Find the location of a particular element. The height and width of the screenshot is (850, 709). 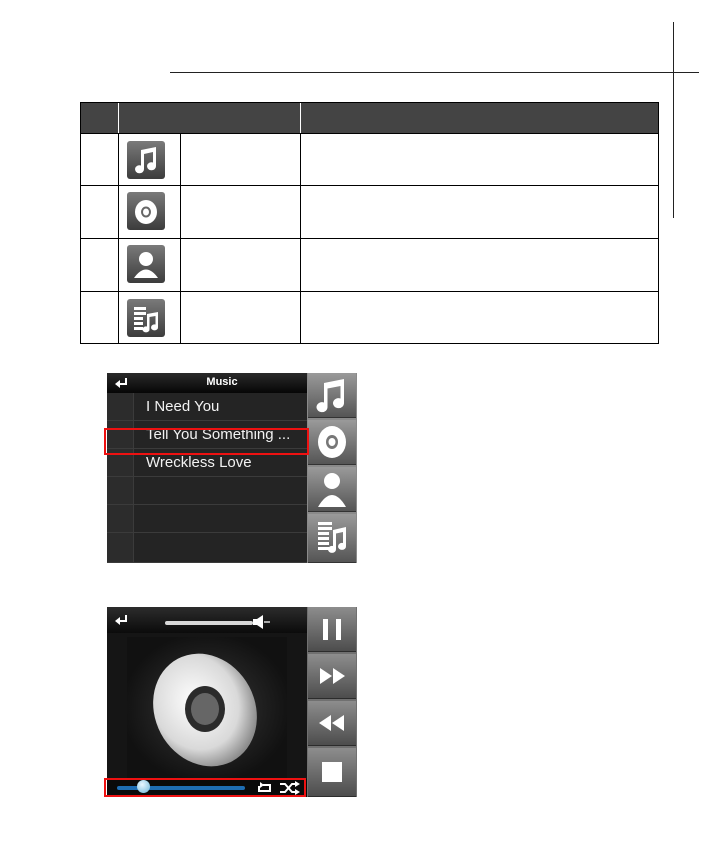

progress-highlight is located at coordinates (205, 787).